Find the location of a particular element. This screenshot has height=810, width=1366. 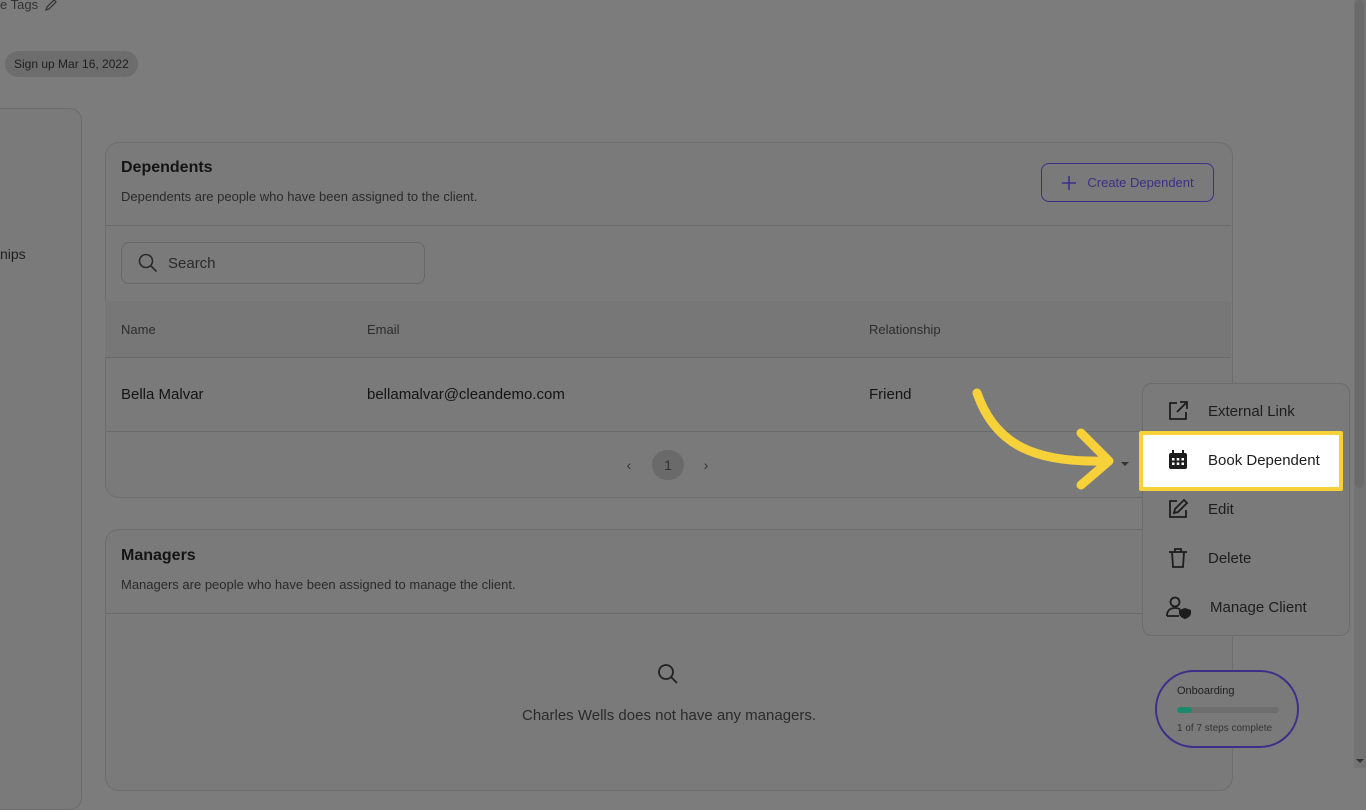

user-shield-icon is located at coordinates (1178, 607).